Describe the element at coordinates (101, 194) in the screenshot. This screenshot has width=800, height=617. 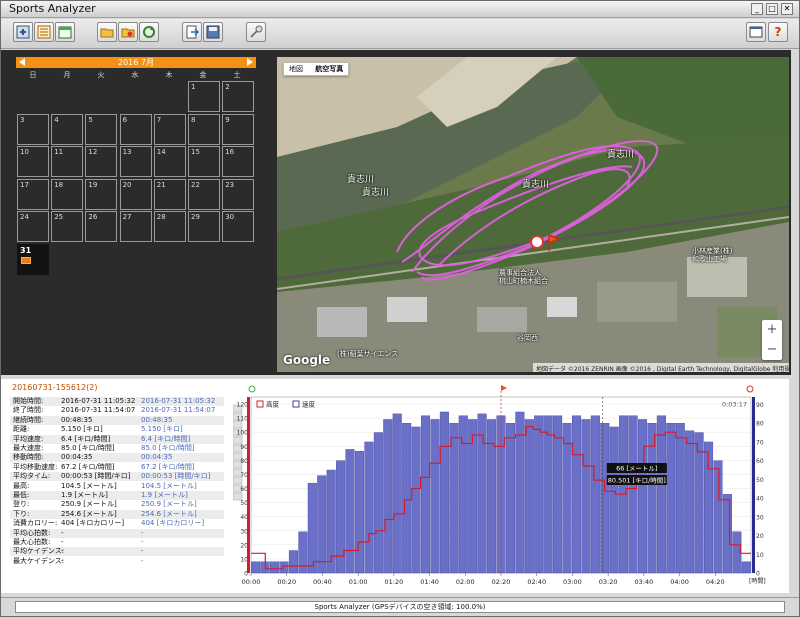
I see `calendar-day: 19` at that location.